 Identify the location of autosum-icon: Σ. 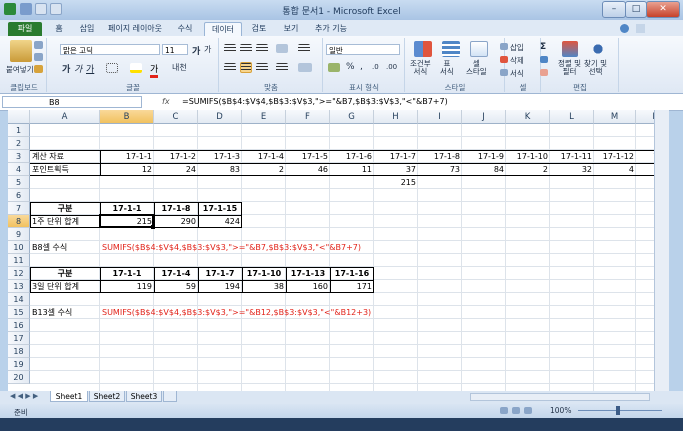
(543, 47).